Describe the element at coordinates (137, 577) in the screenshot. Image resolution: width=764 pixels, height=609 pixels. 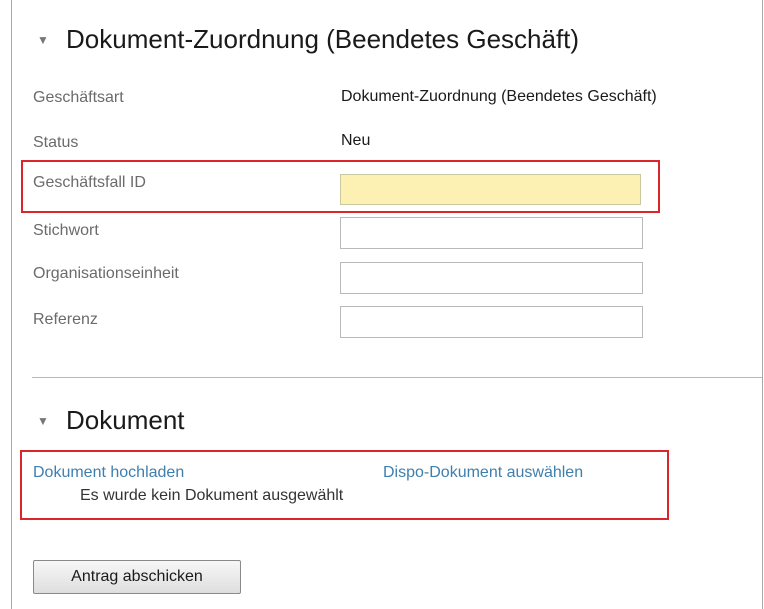
I see `submit-request-button: Antrag abschicken` at that location.